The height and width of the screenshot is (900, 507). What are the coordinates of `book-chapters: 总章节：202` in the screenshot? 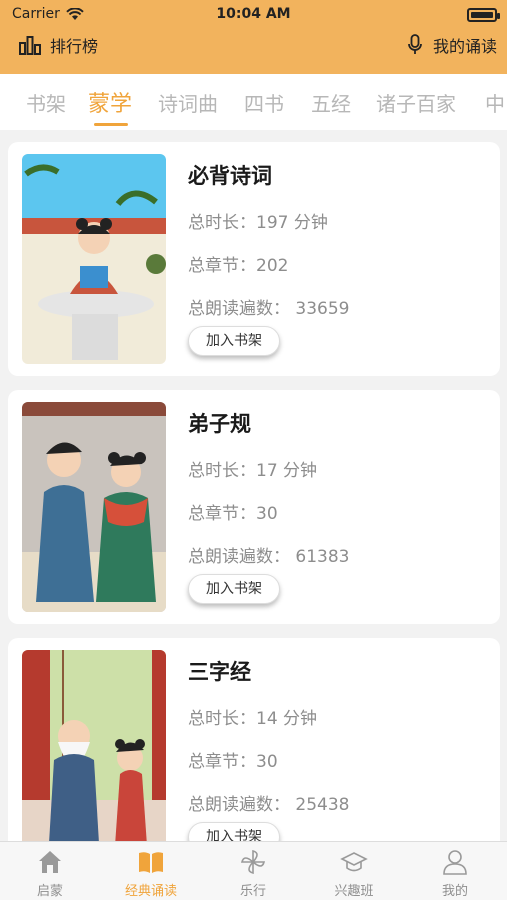 It's located at (238, 266).